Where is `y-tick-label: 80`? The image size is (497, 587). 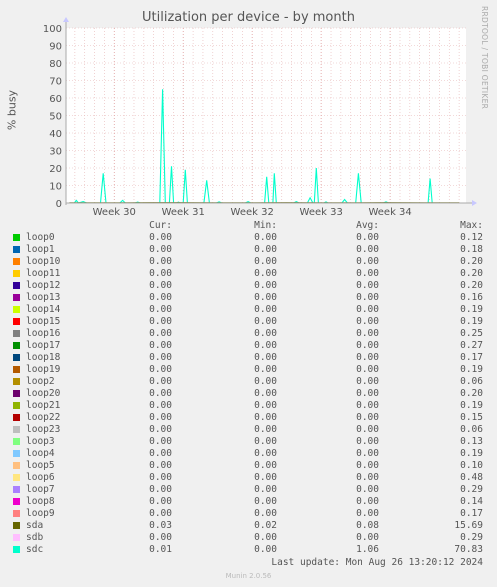 y-tick-label: 80 is located at coordinates (55, 64).